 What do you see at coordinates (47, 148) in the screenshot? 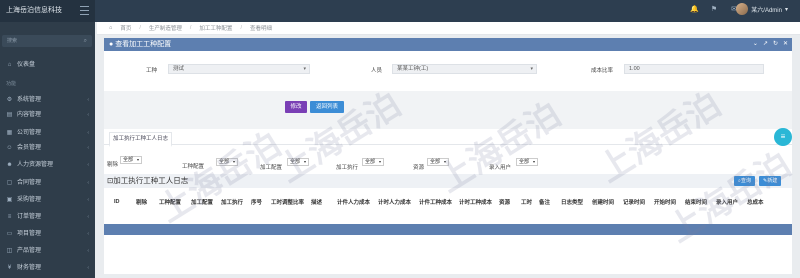
I see `sidebar-item-member: ☺ 会员管理 ‹` at bounding box center [47, 148].